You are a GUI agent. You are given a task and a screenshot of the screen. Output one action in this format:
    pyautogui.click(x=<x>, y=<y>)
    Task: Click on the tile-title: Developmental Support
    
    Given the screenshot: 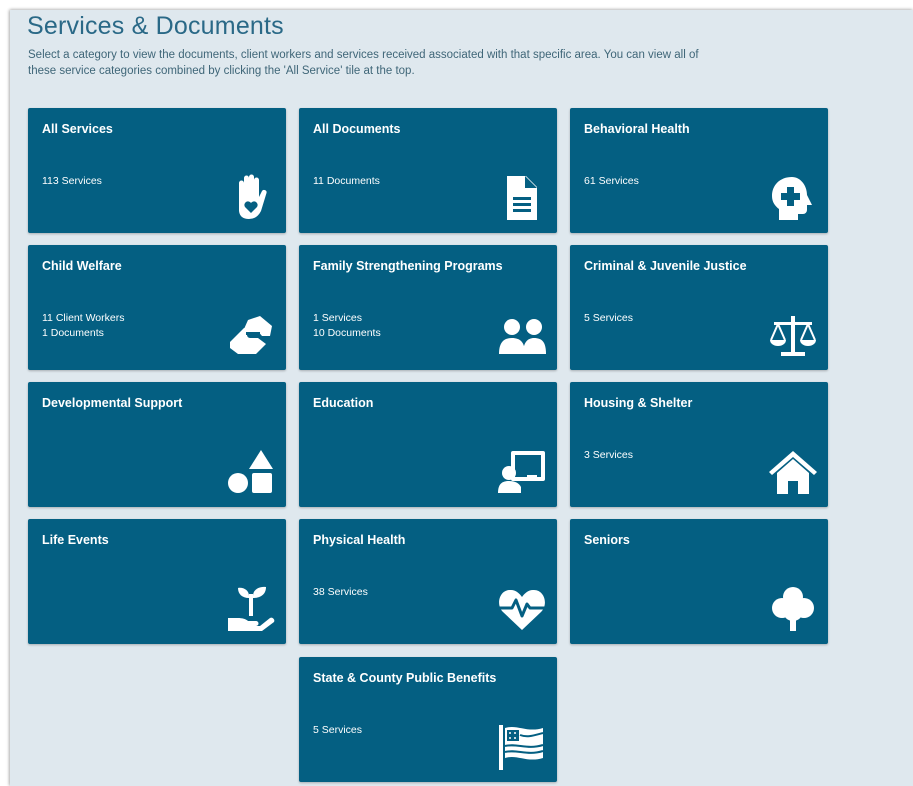 What is the action you would take?
    pyautogui.click(x=112, y=403)
    